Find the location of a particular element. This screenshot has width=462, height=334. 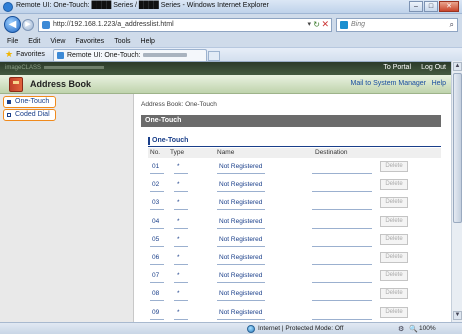

table-row: 03 * Not Registered Delete is located at coordinates (294, 204).